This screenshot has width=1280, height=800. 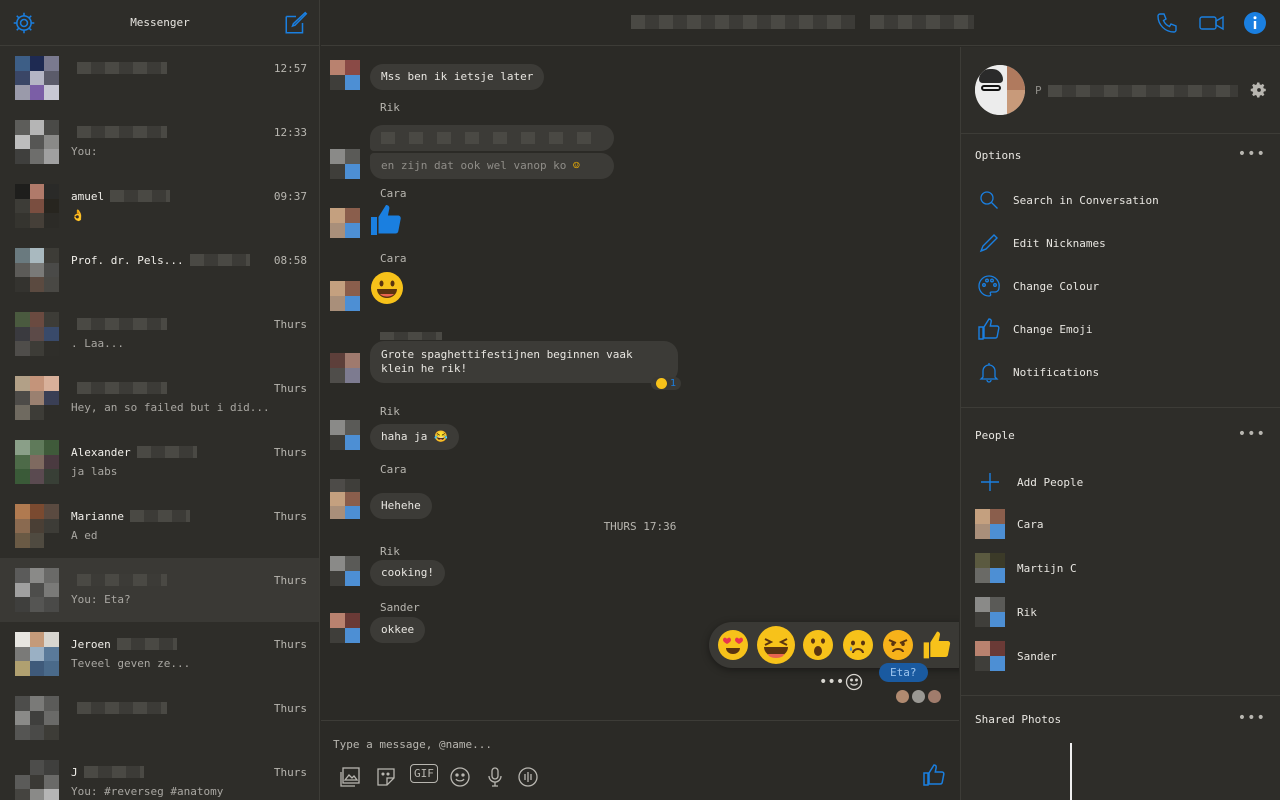 I want to click on message-input, so click(x=613, y=744).